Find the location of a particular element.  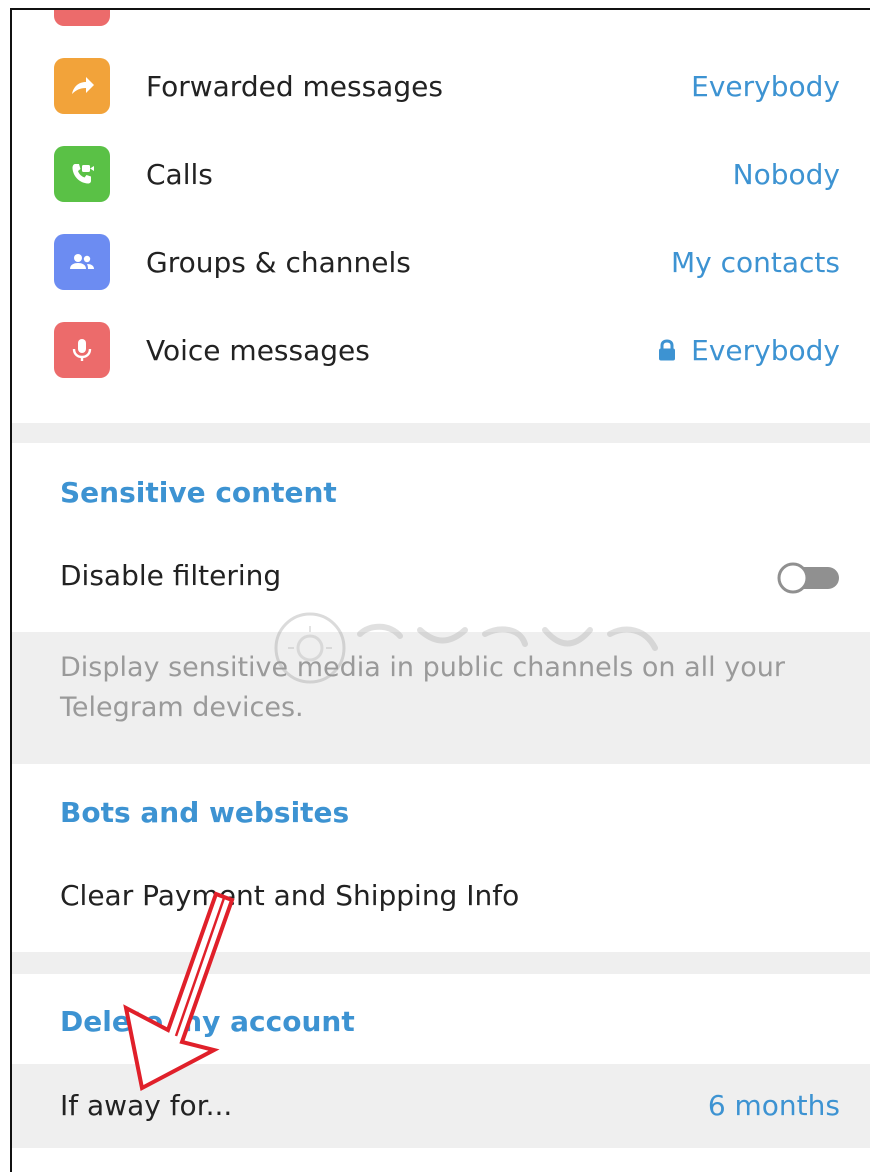

privacy-row-groups-channels: Groups & channels My contacts is located at coordinates (441, 262).